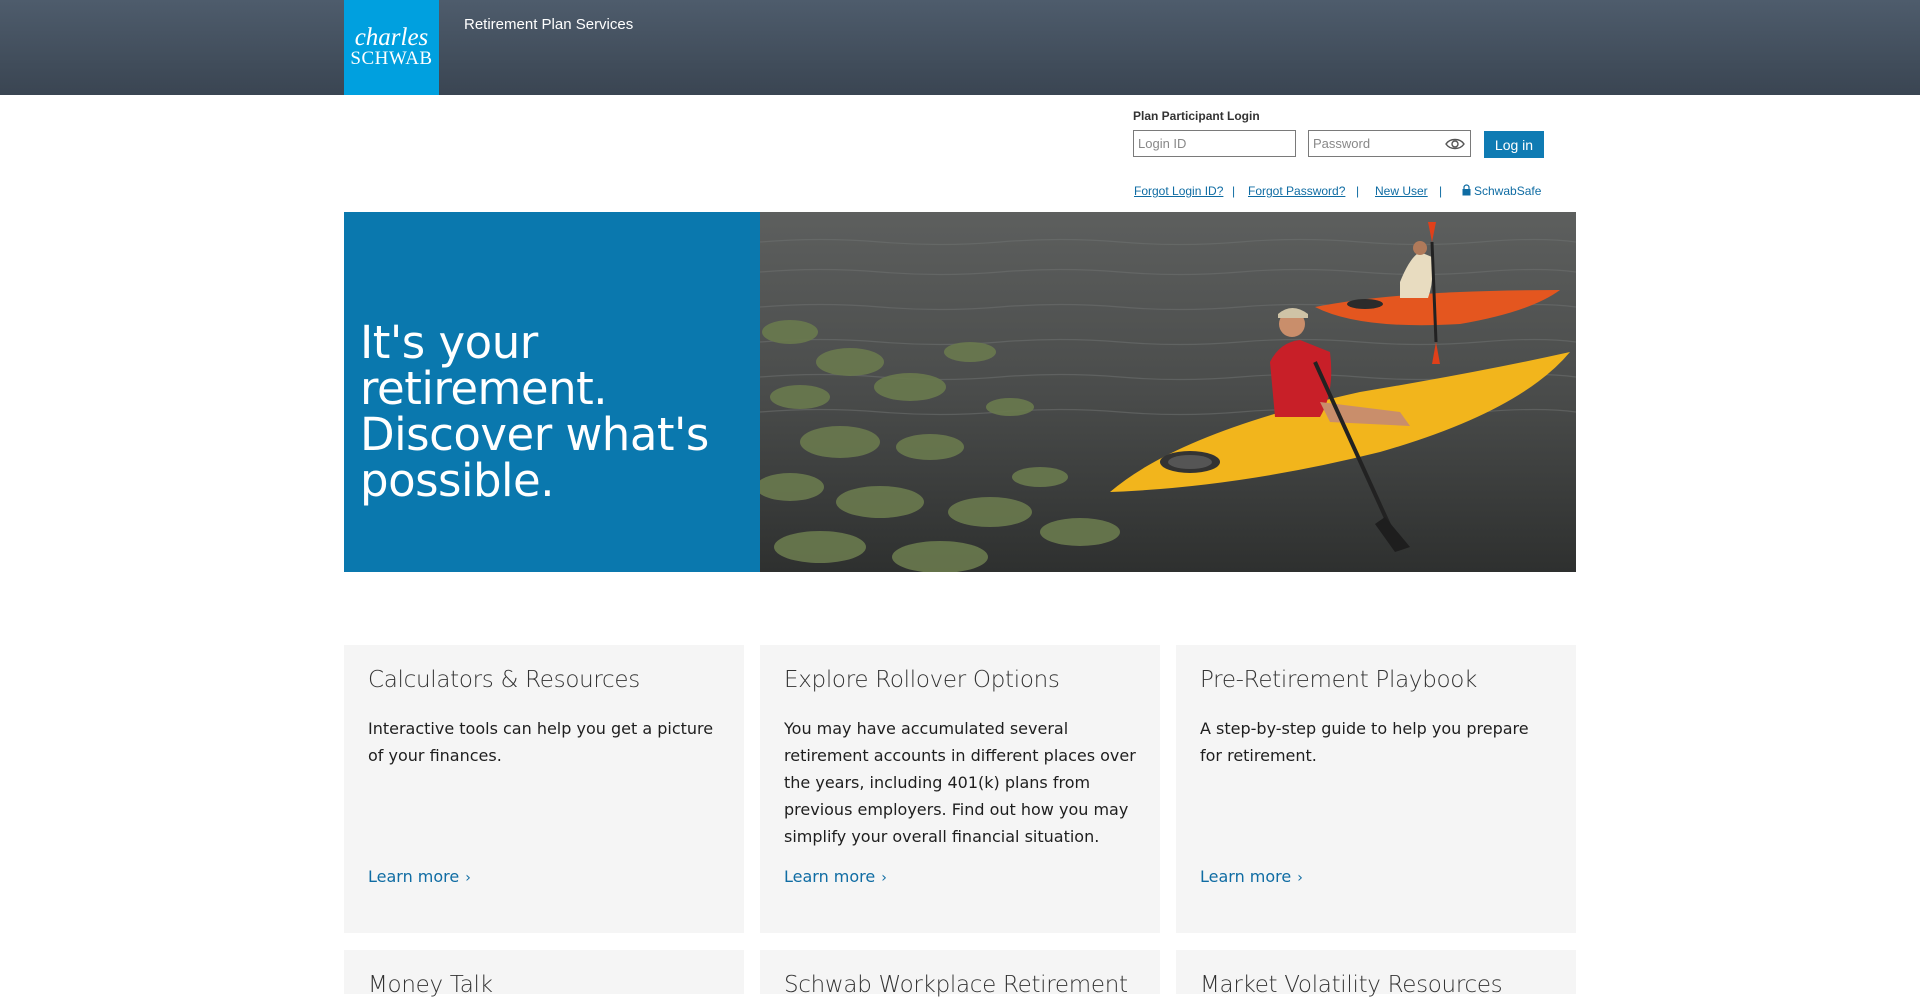  I want to click on login-section-label: Plan Participant Login, so click(1196, 116).